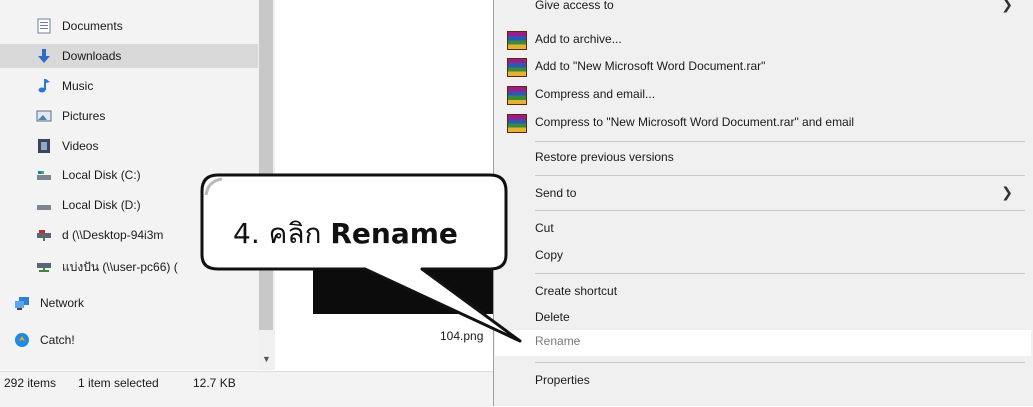  I want to click on nav-label: Network, so click(62, 303).